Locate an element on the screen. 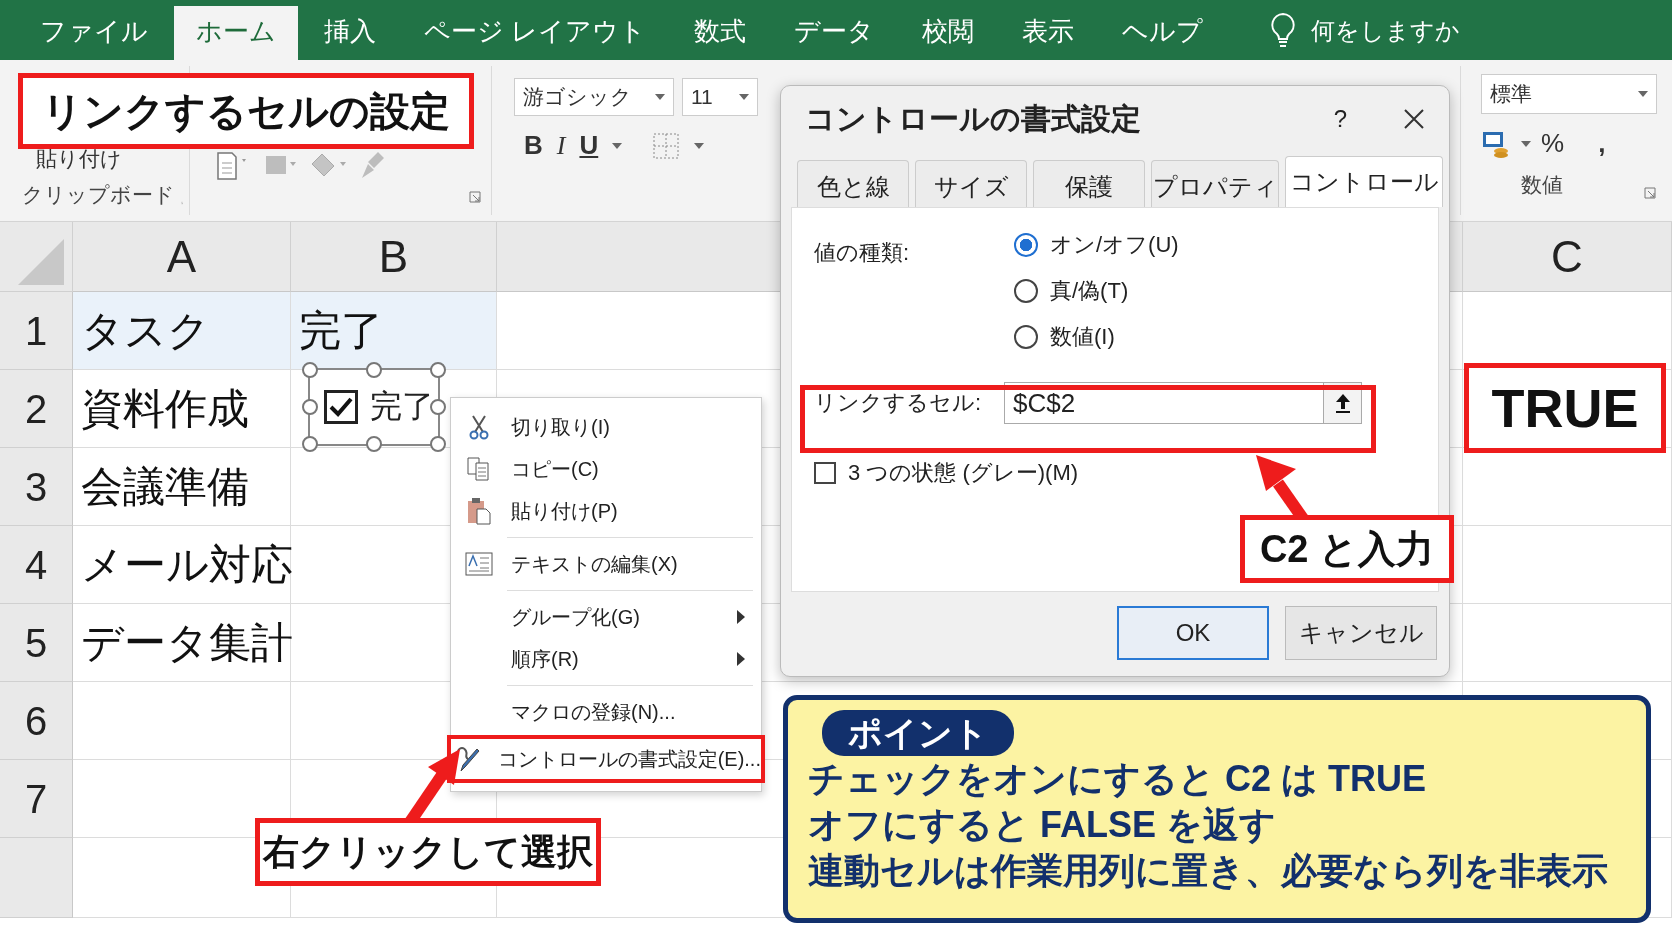  row-header: 1 is located at coordinates (36, 331).